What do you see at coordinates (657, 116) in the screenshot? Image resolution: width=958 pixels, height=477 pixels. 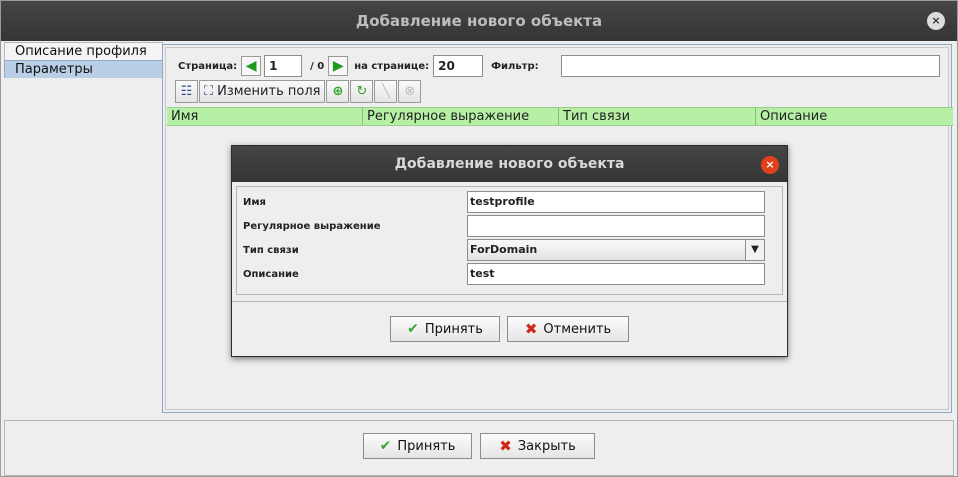 I see `column-header-link-type: Тип связи` at bounding box center [657, 116].